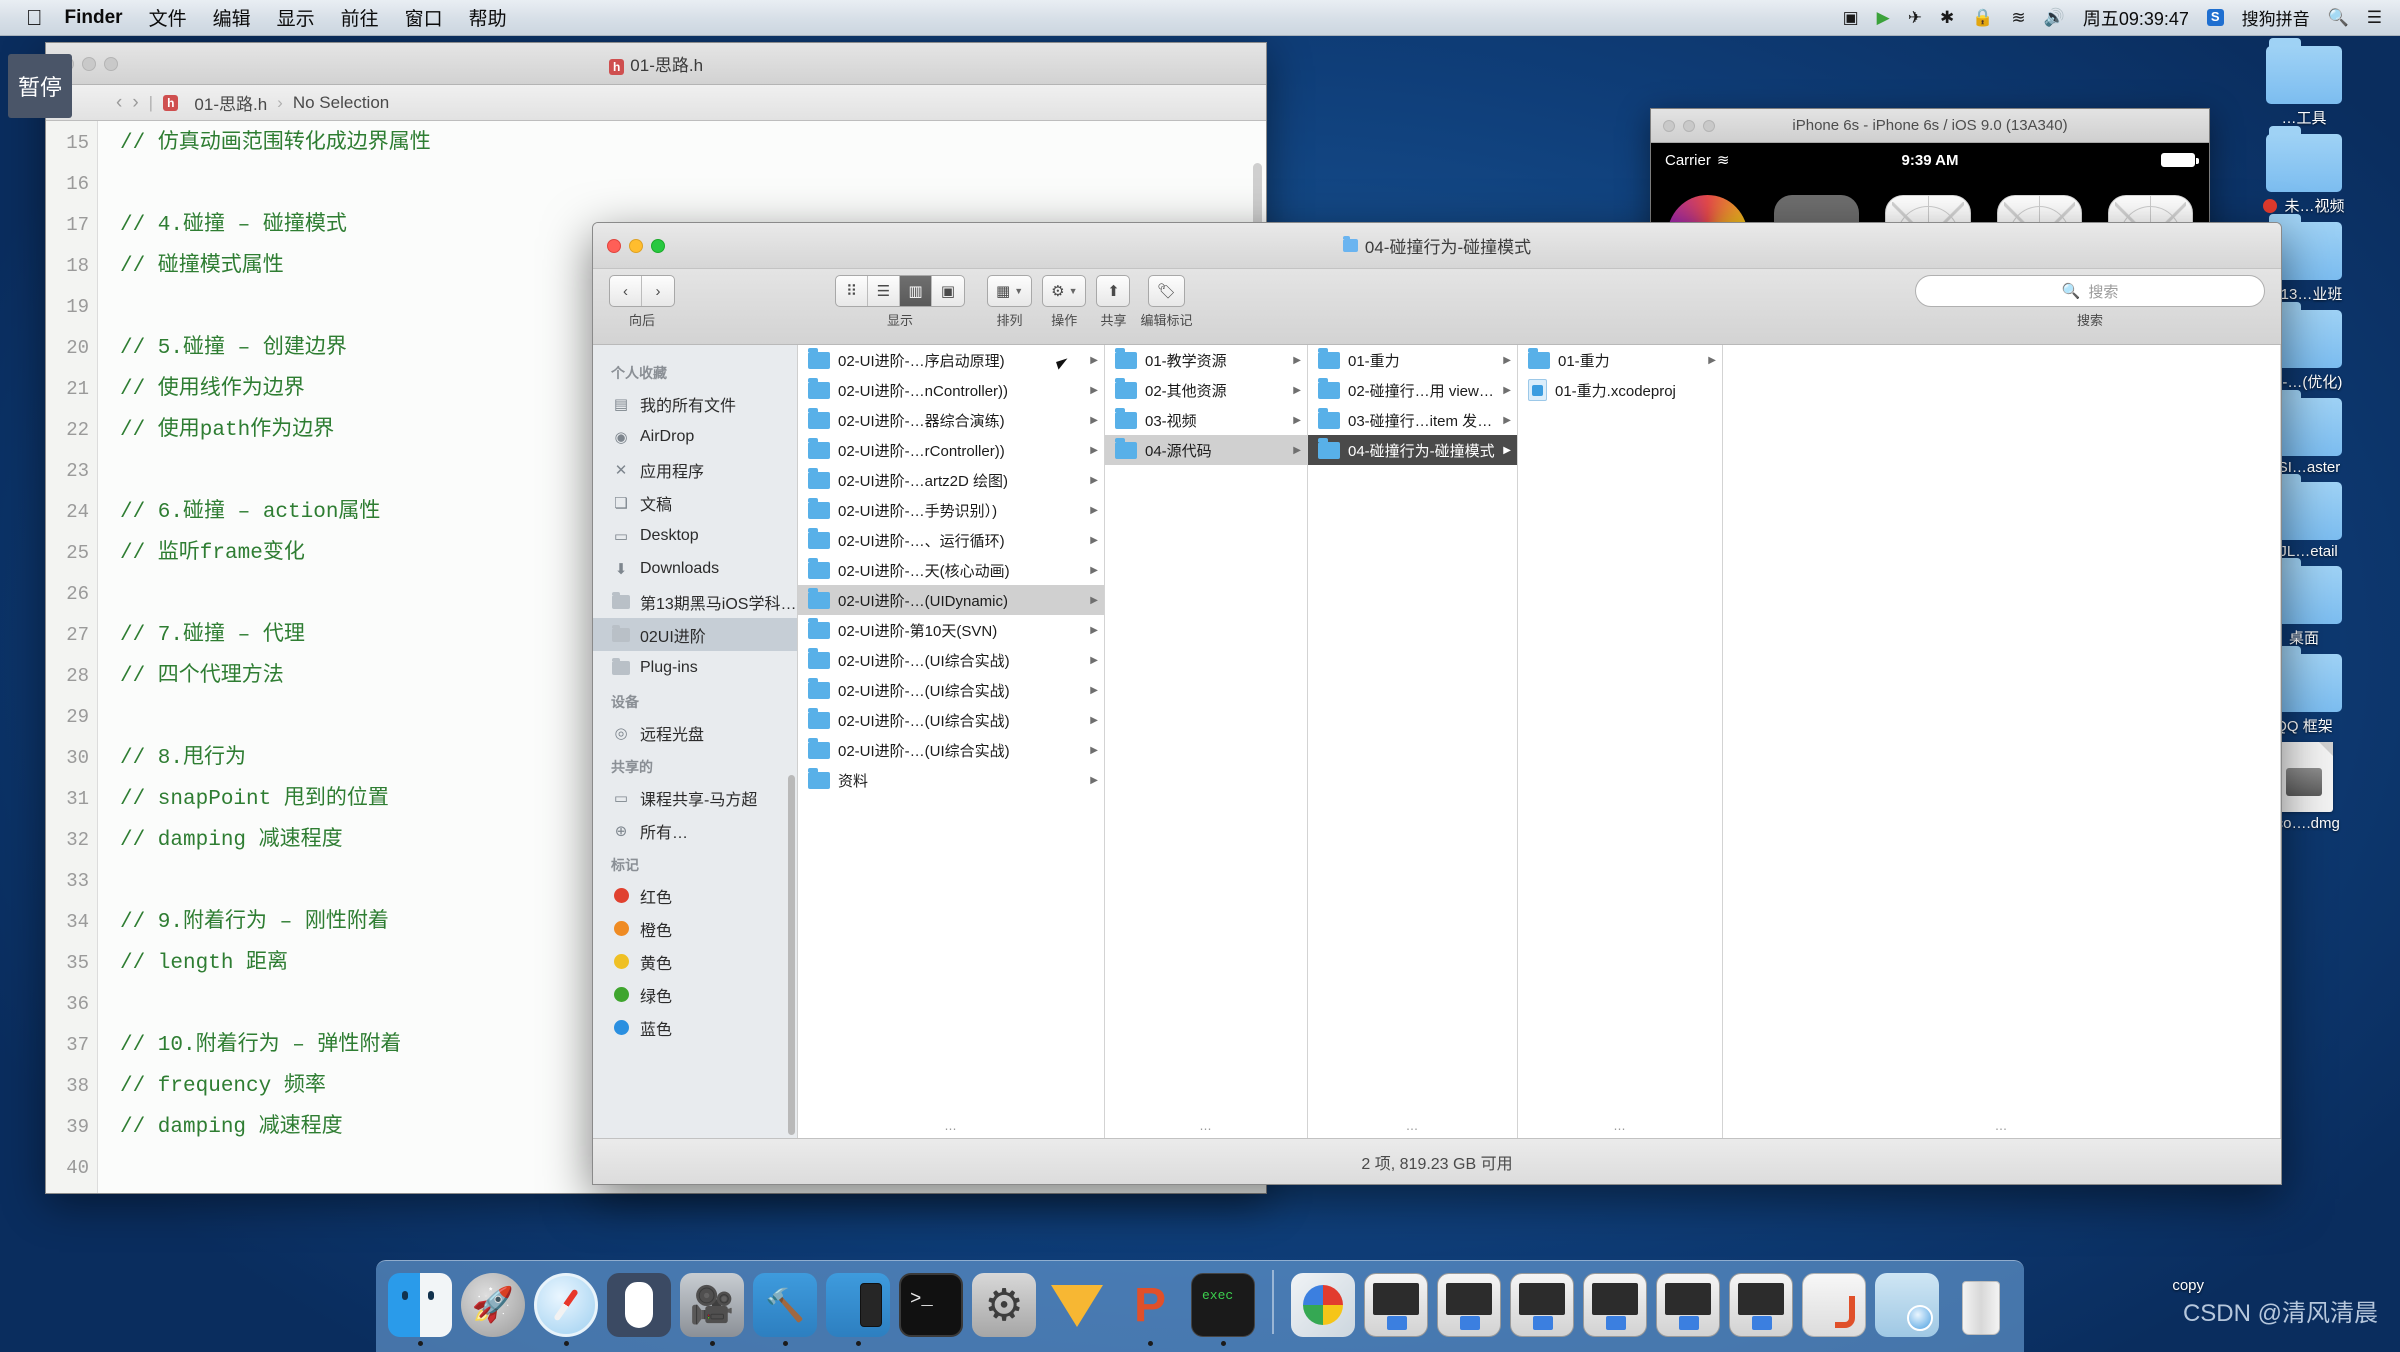 Image resolution: width=2400 pixels, height=1352 pixels. I want to click on dock-item-sketch, so click(1077, 1309).